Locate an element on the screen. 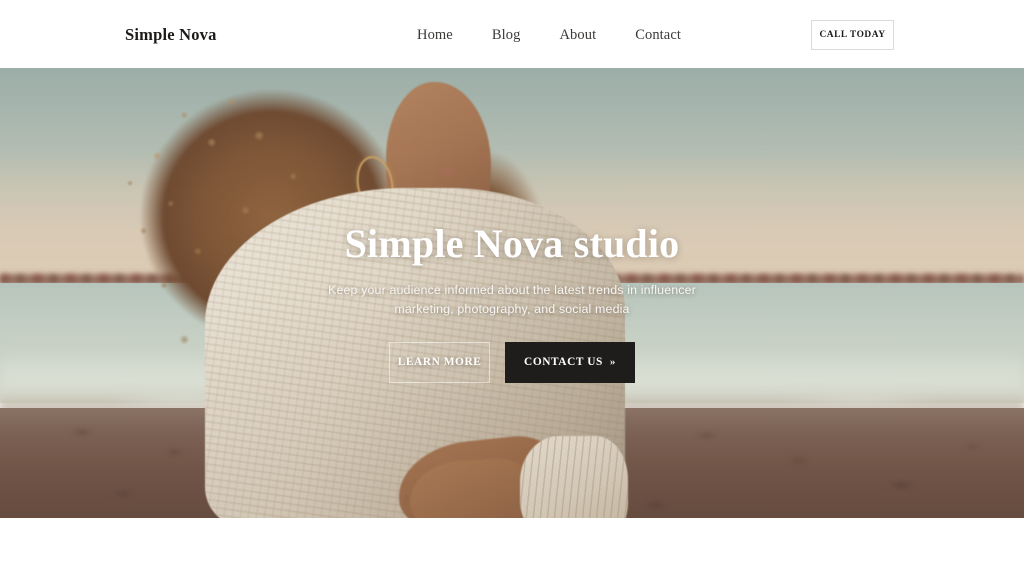 Image resolution: width=1024 pixels, height=567 pixels. double-chevron-right-icon: » is located at coordinates (612, 361).